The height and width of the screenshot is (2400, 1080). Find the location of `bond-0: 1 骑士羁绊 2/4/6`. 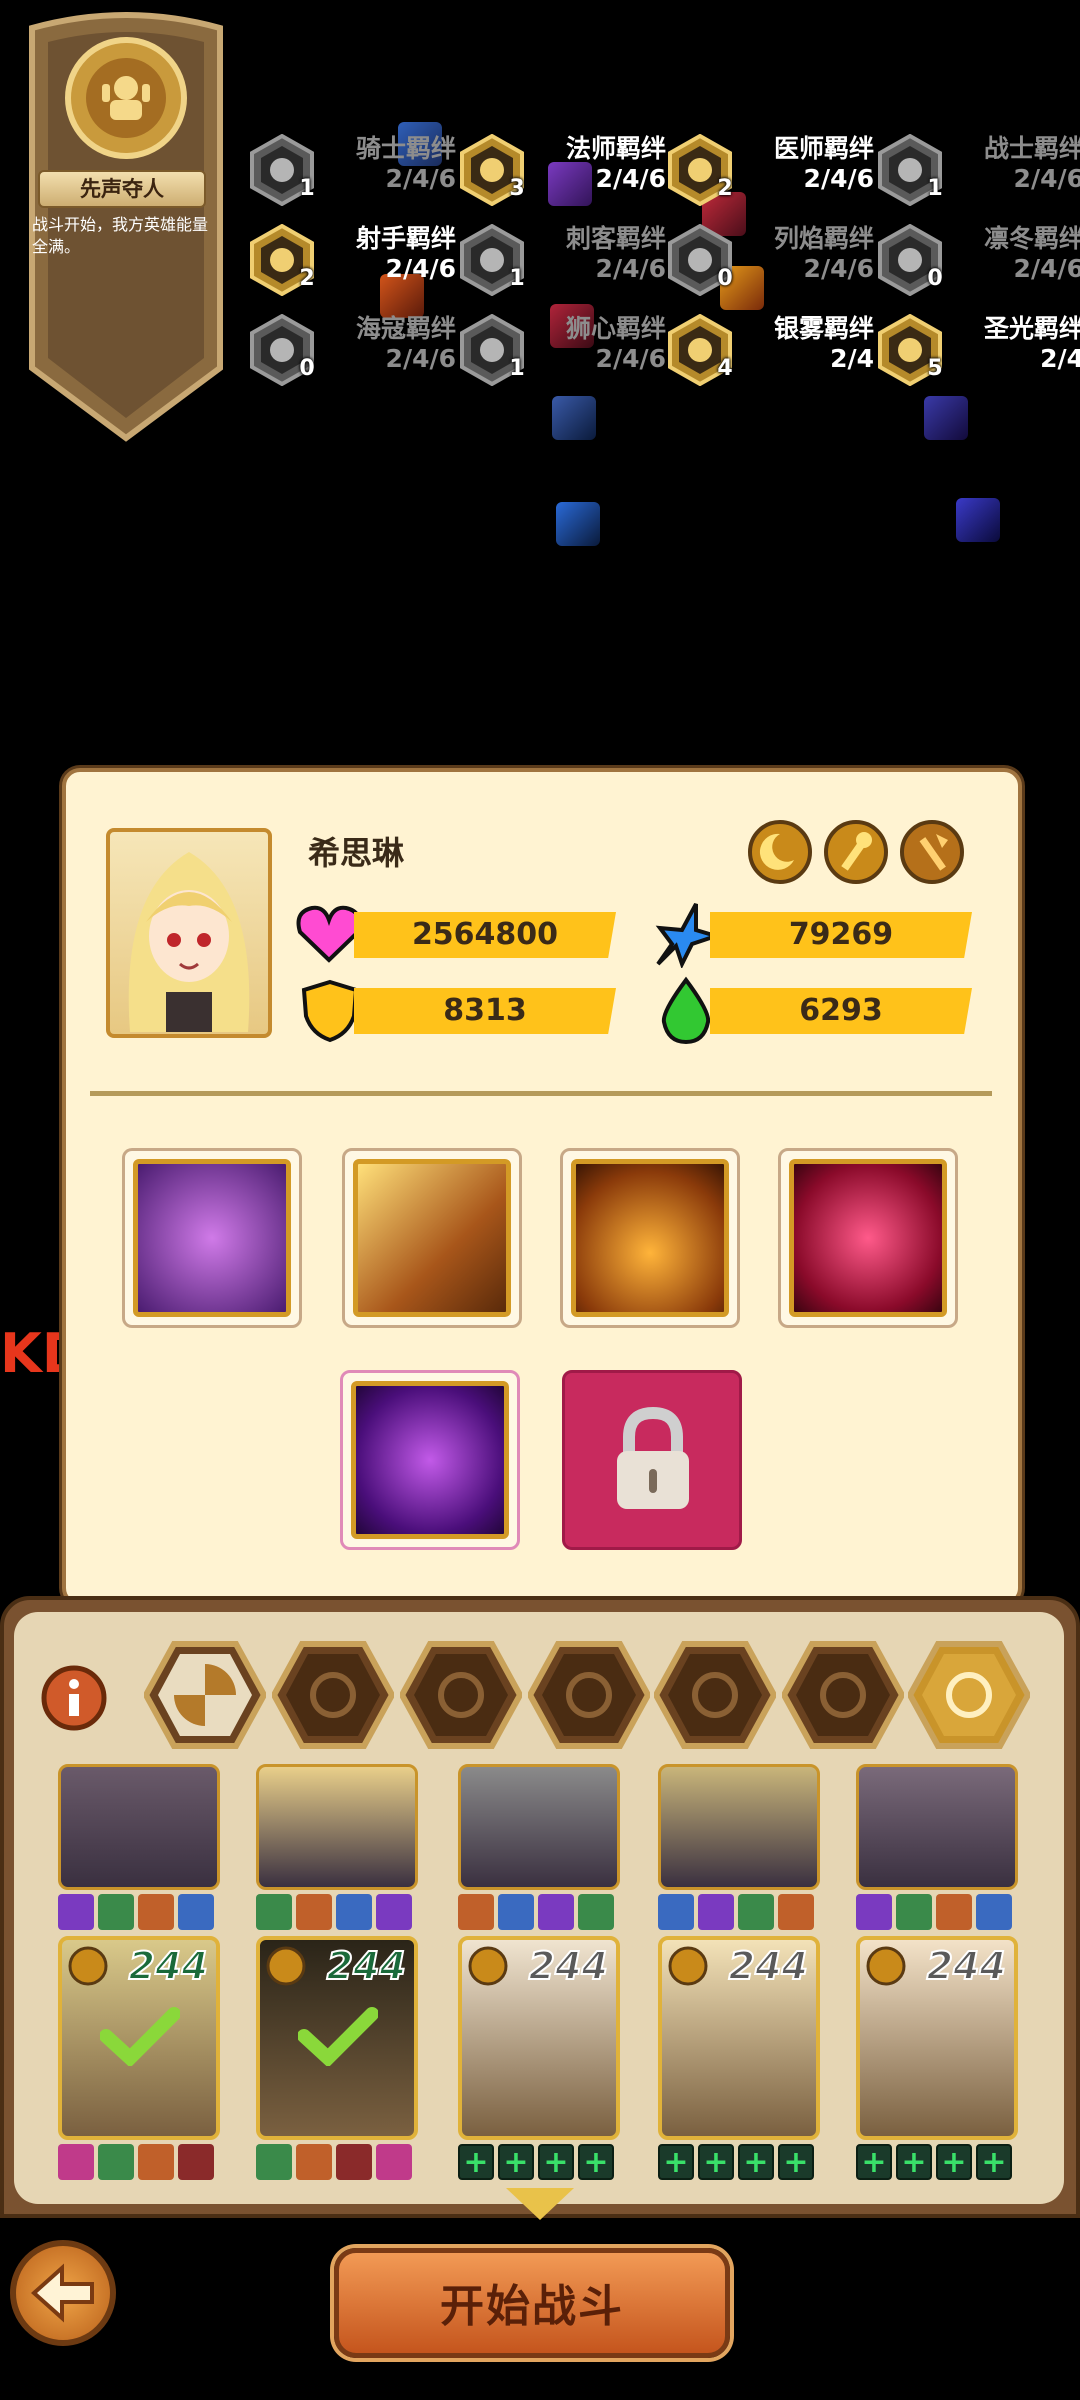

bond-0: 1 骑士羁绊 2/4/6 is located at coordinates (351, 168).